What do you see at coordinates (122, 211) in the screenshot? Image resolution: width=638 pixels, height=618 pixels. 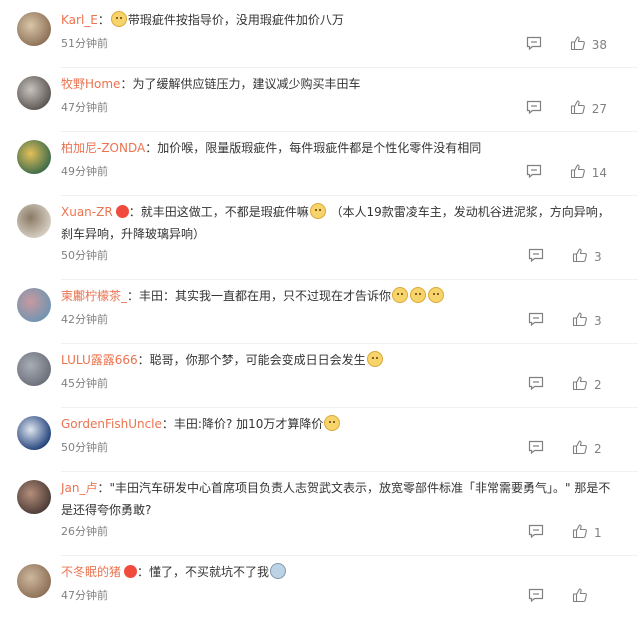 I see `user-badge-icon` at bounding box center [122, 211].